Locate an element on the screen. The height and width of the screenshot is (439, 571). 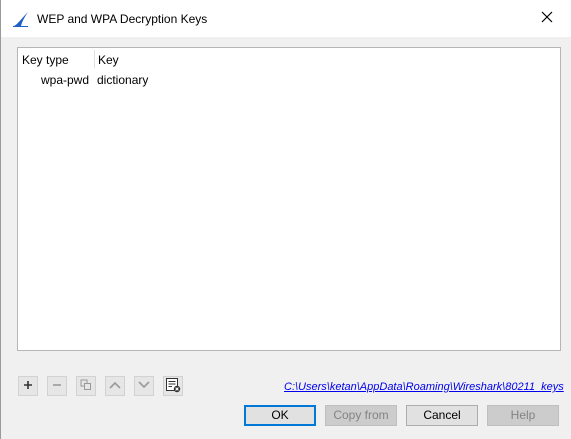
move-down-icon is located at coordinates (144, 386).